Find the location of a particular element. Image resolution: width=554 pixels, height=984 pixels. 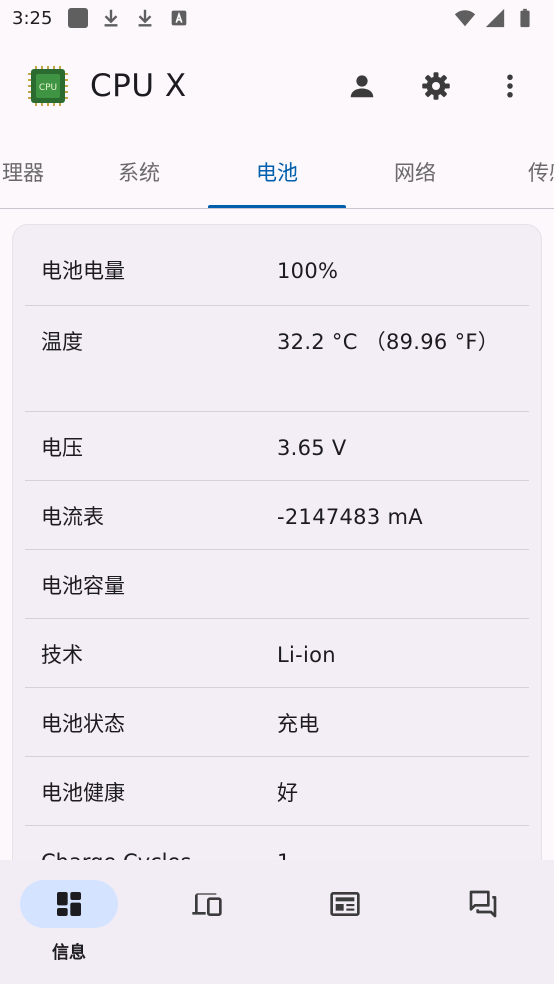

account-button is located at coordinates (362, 86).